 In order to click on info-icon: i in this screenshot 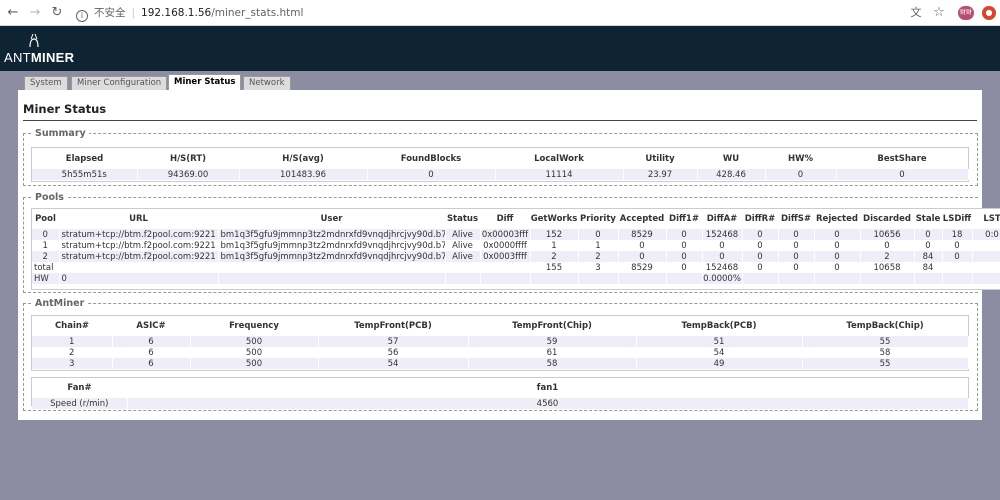, I will do `click(82, 16)`.